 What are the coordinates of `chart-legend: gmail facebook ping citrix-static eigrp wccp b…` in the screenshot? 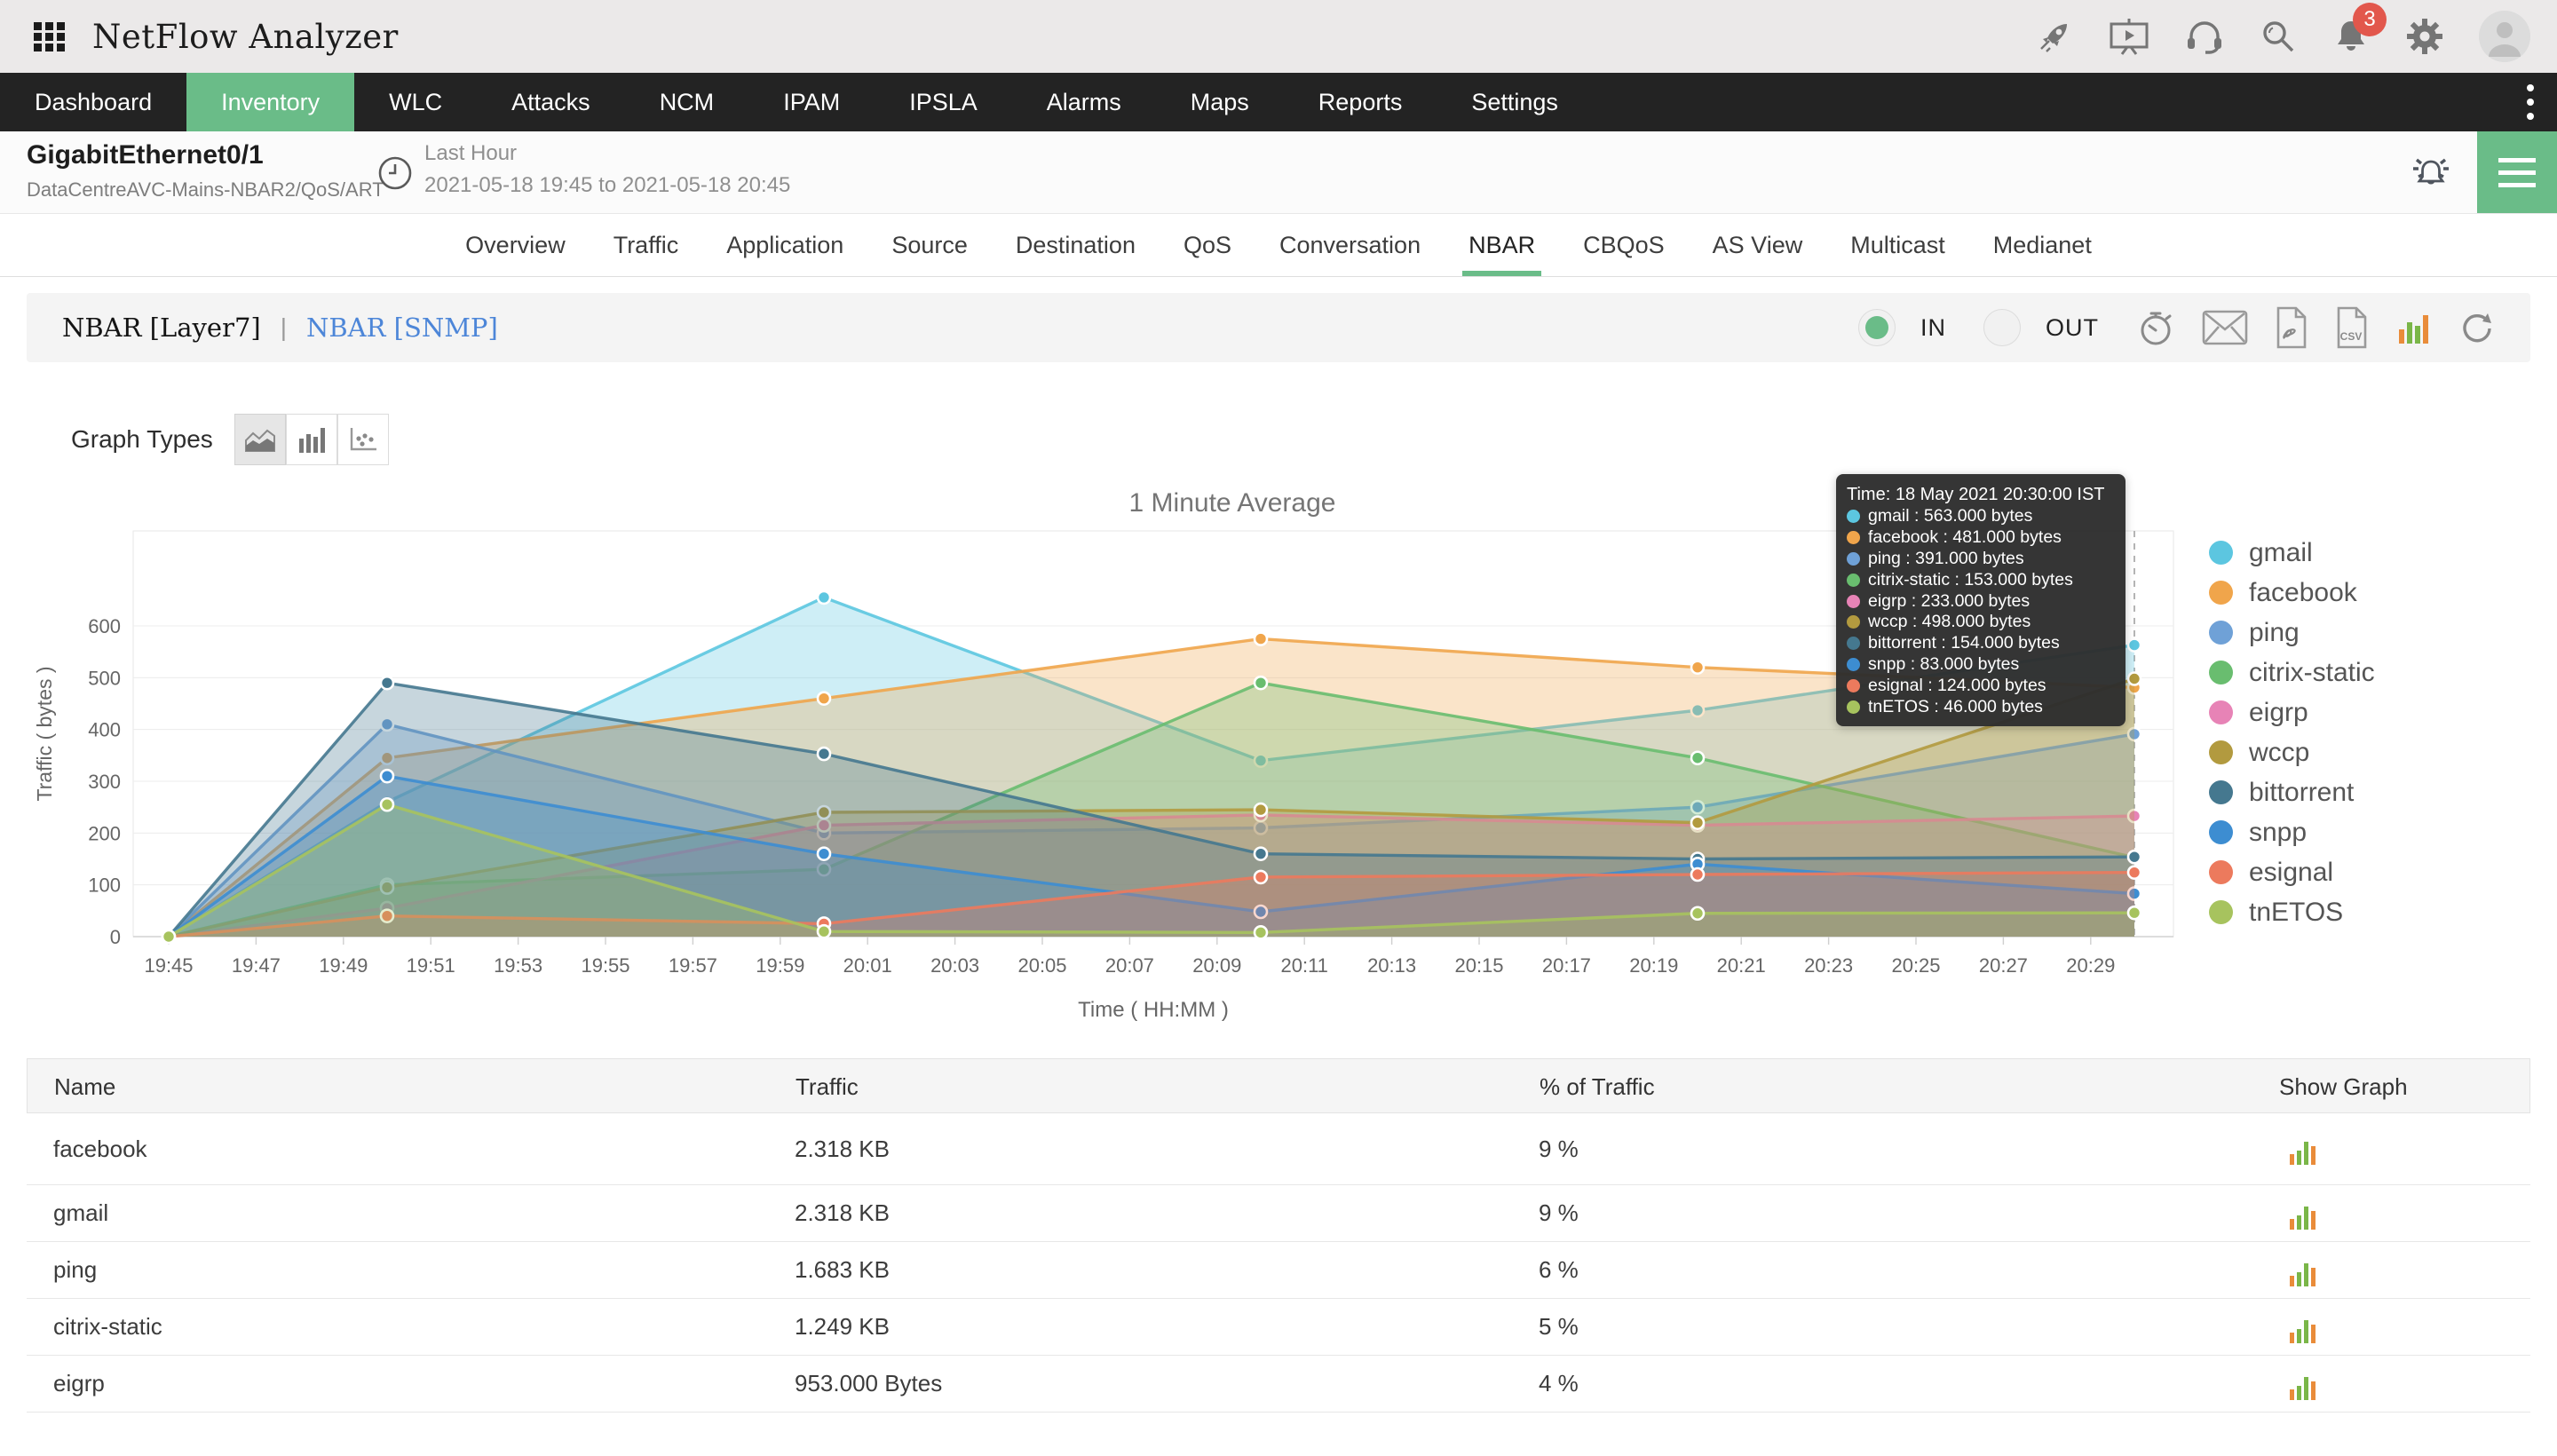 It's located at (2292, 732).